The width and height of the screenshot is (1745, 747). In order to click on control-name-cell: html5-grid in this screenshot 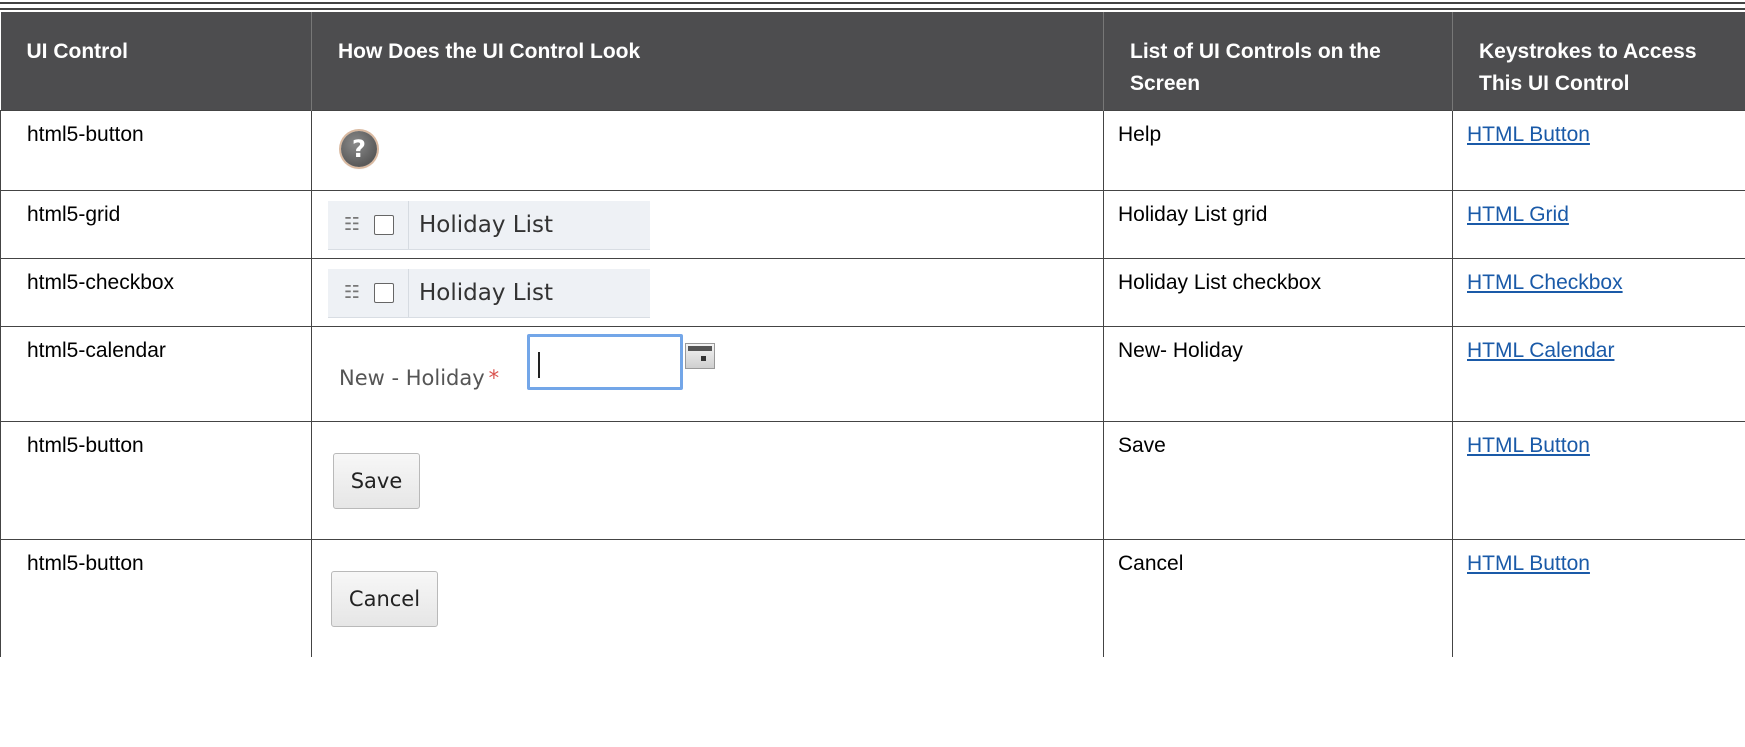, I will do `click(156, 224)`.